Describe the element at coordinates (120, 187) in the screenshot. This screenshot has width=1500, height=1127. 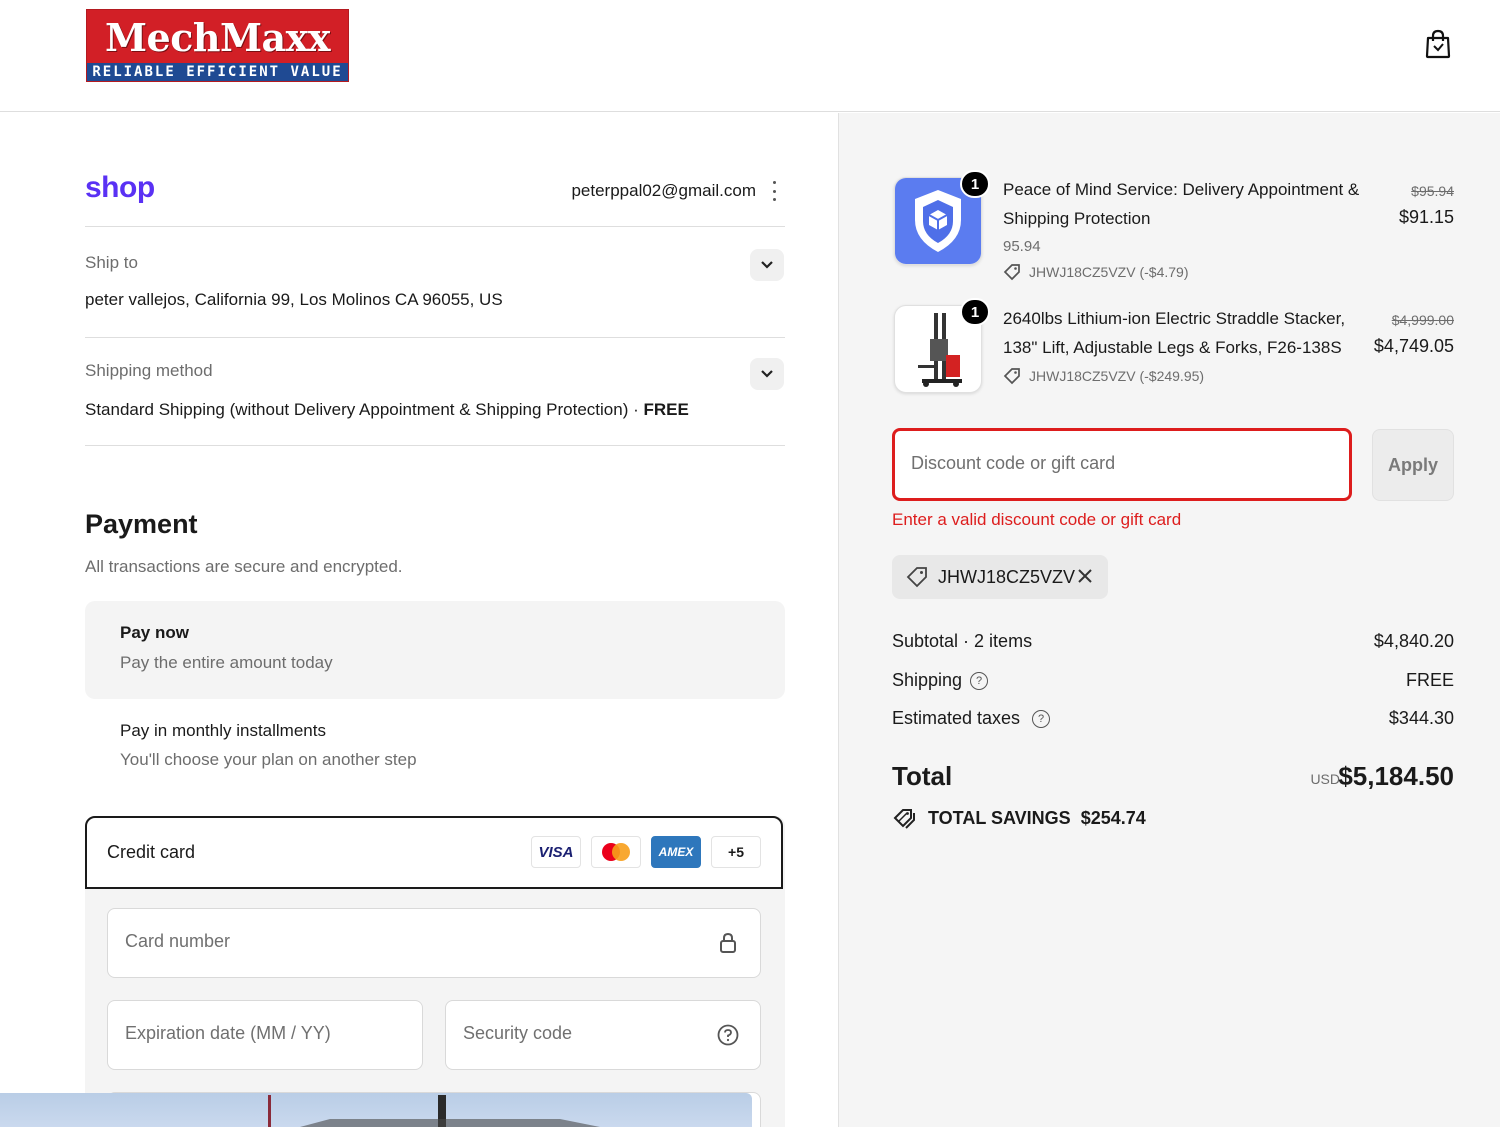
I see `shop-pay-logo: shop` at that location.